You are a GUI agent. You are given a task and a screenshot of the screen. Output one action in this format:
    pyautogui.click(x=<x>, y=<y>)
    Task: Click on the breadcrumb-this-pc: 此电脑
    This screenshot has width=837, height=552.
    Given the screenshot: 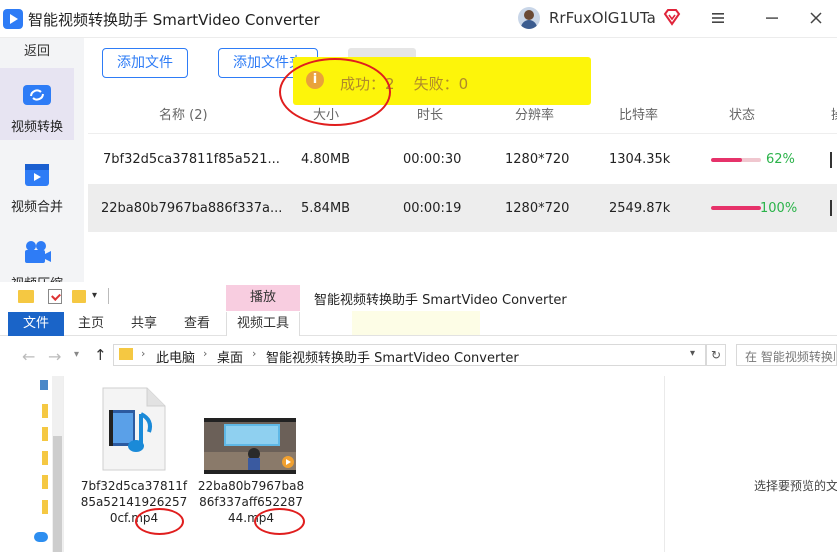 What is the action you would take?
    pyautogui.click(x=175, y=356)
    